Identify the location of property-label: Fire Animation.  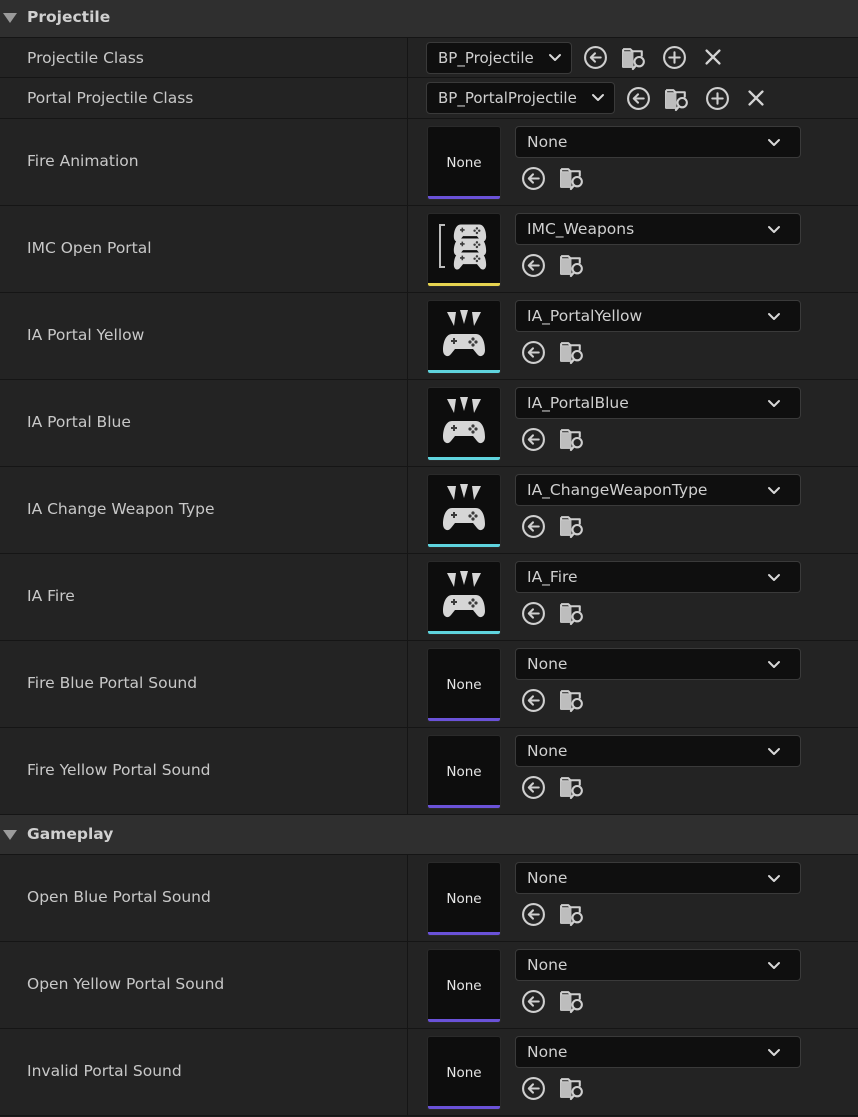
(83, 161).